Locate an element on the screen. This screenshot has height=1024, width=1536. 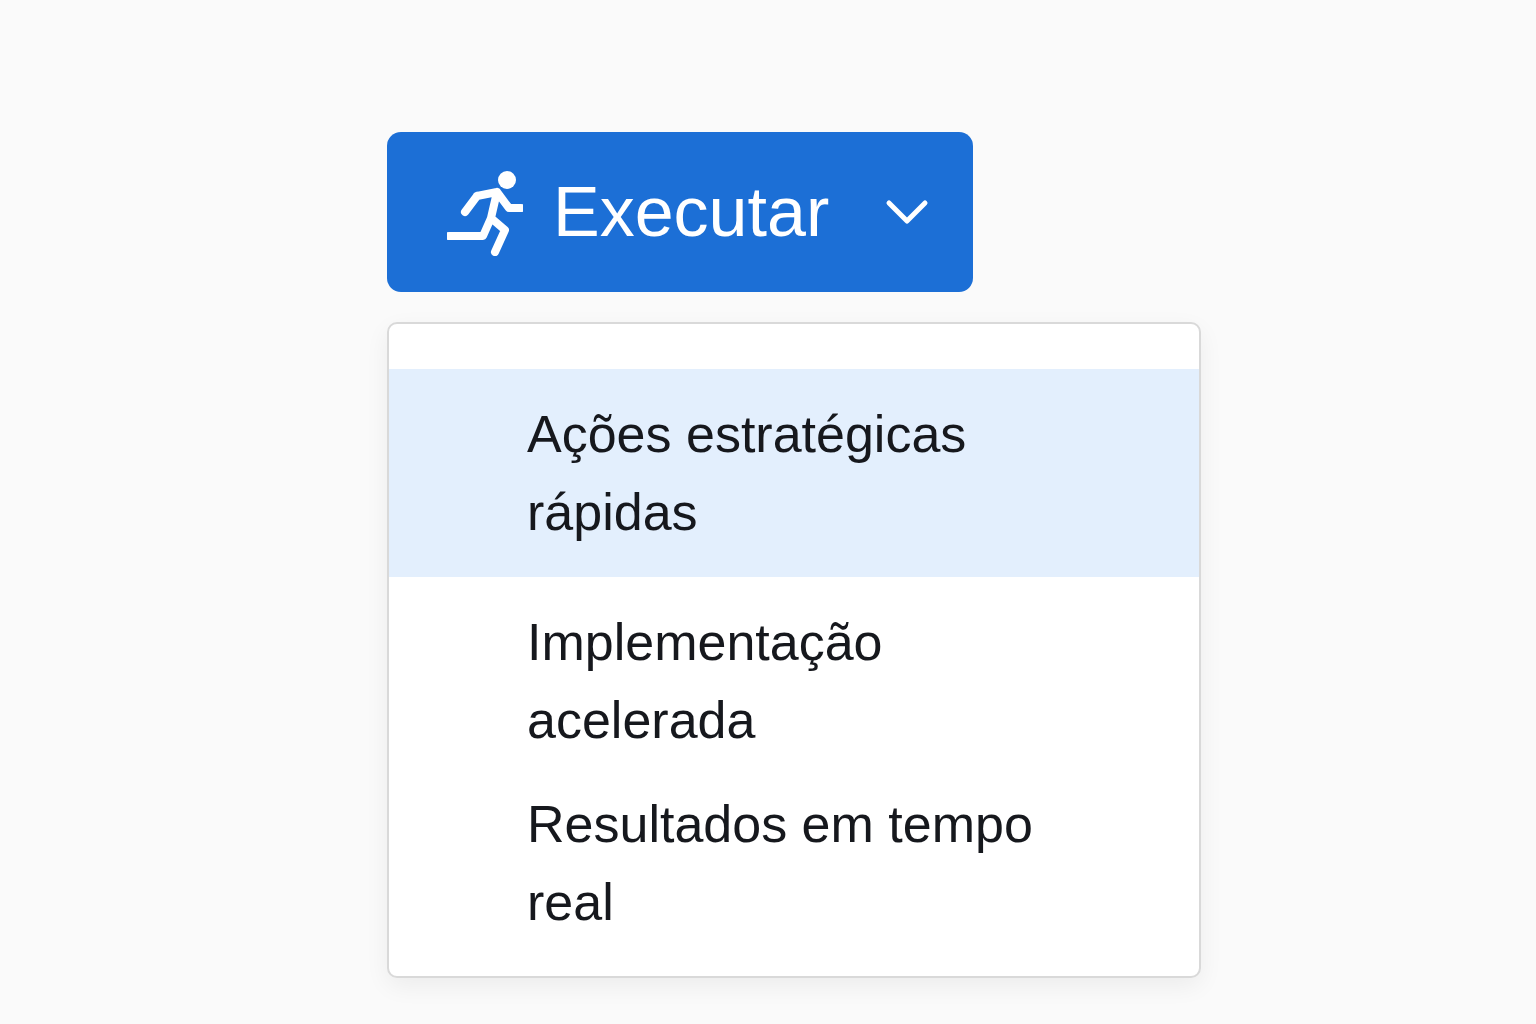
run-button: Executar is located at coordinates (680, 212).